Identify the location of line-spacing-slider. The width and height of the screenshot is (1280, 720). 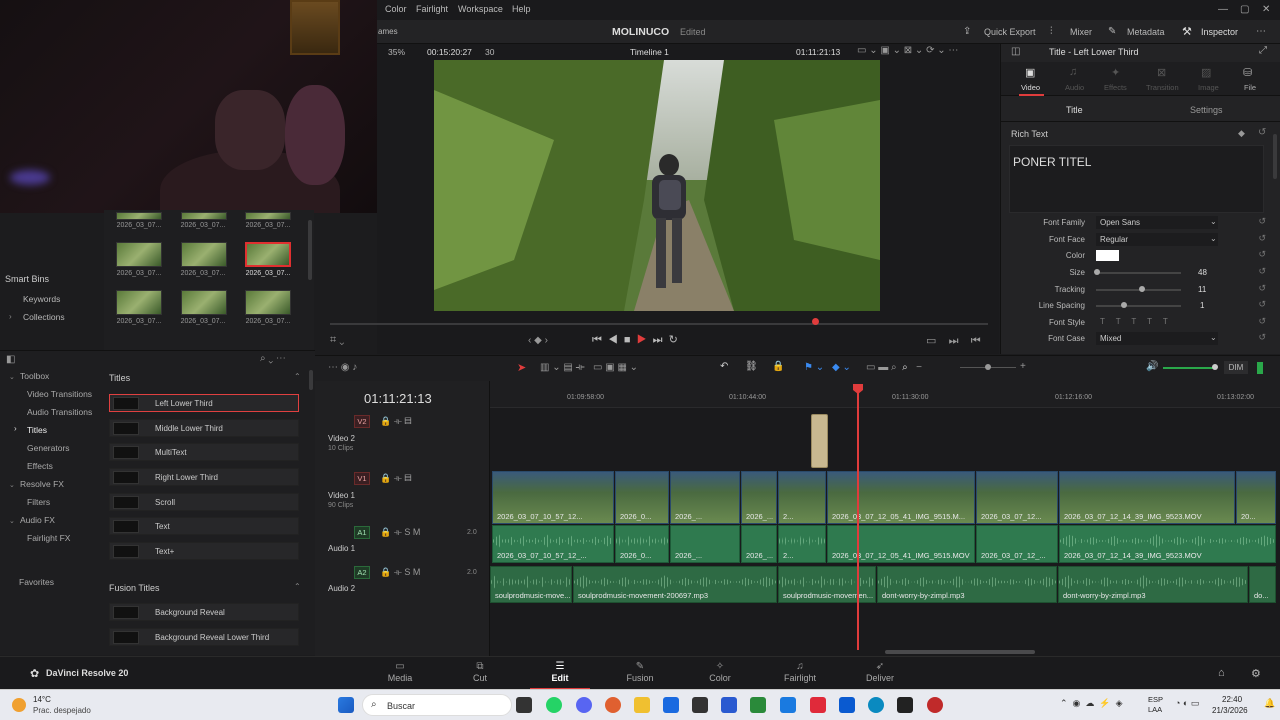
(1138, 306).